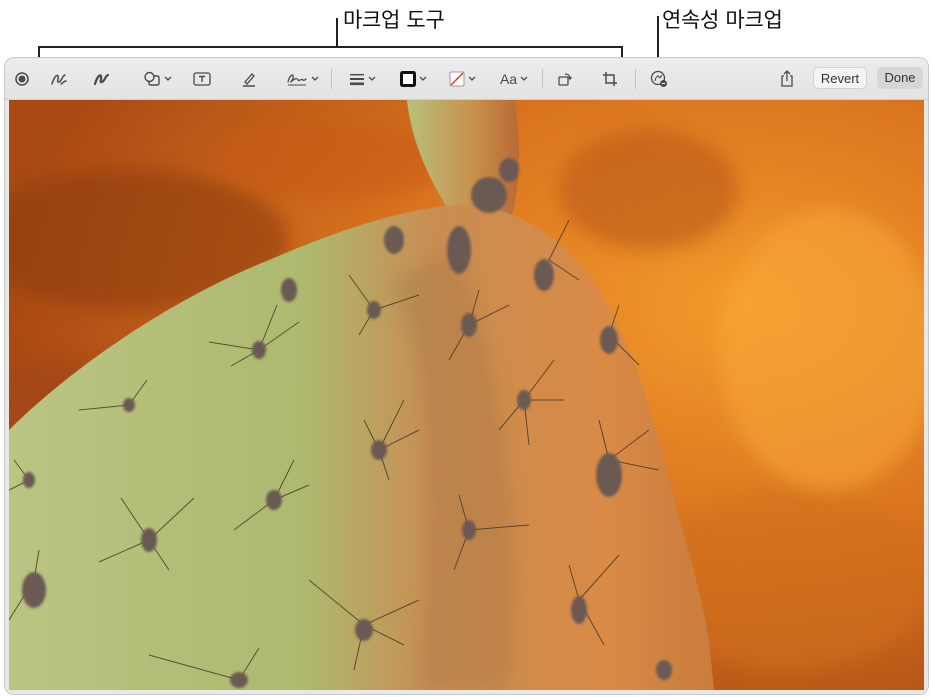 The width and height of the screenshot is (931, 697). I want to click on sketch-icon, so click(59, 79).